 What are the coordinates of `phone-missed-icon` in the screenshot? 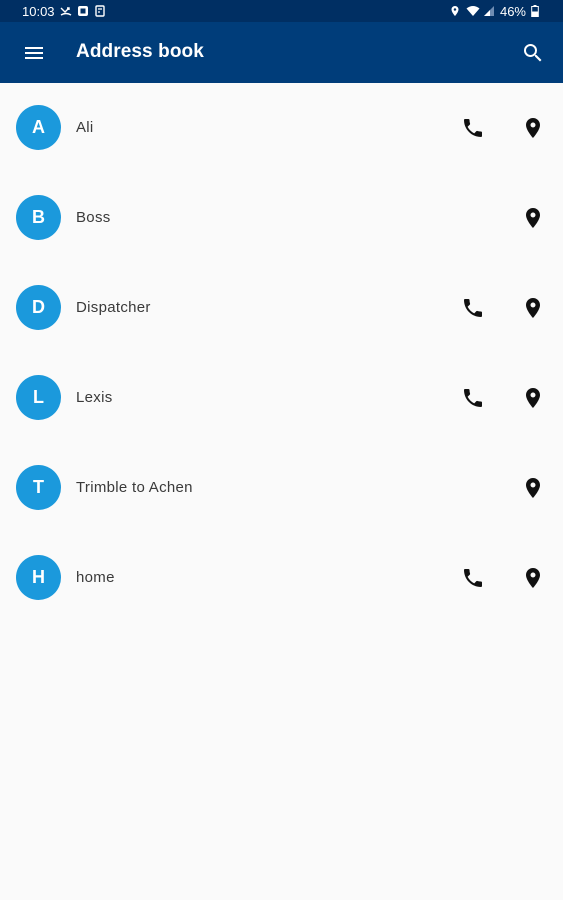 It's located at (66, 11).